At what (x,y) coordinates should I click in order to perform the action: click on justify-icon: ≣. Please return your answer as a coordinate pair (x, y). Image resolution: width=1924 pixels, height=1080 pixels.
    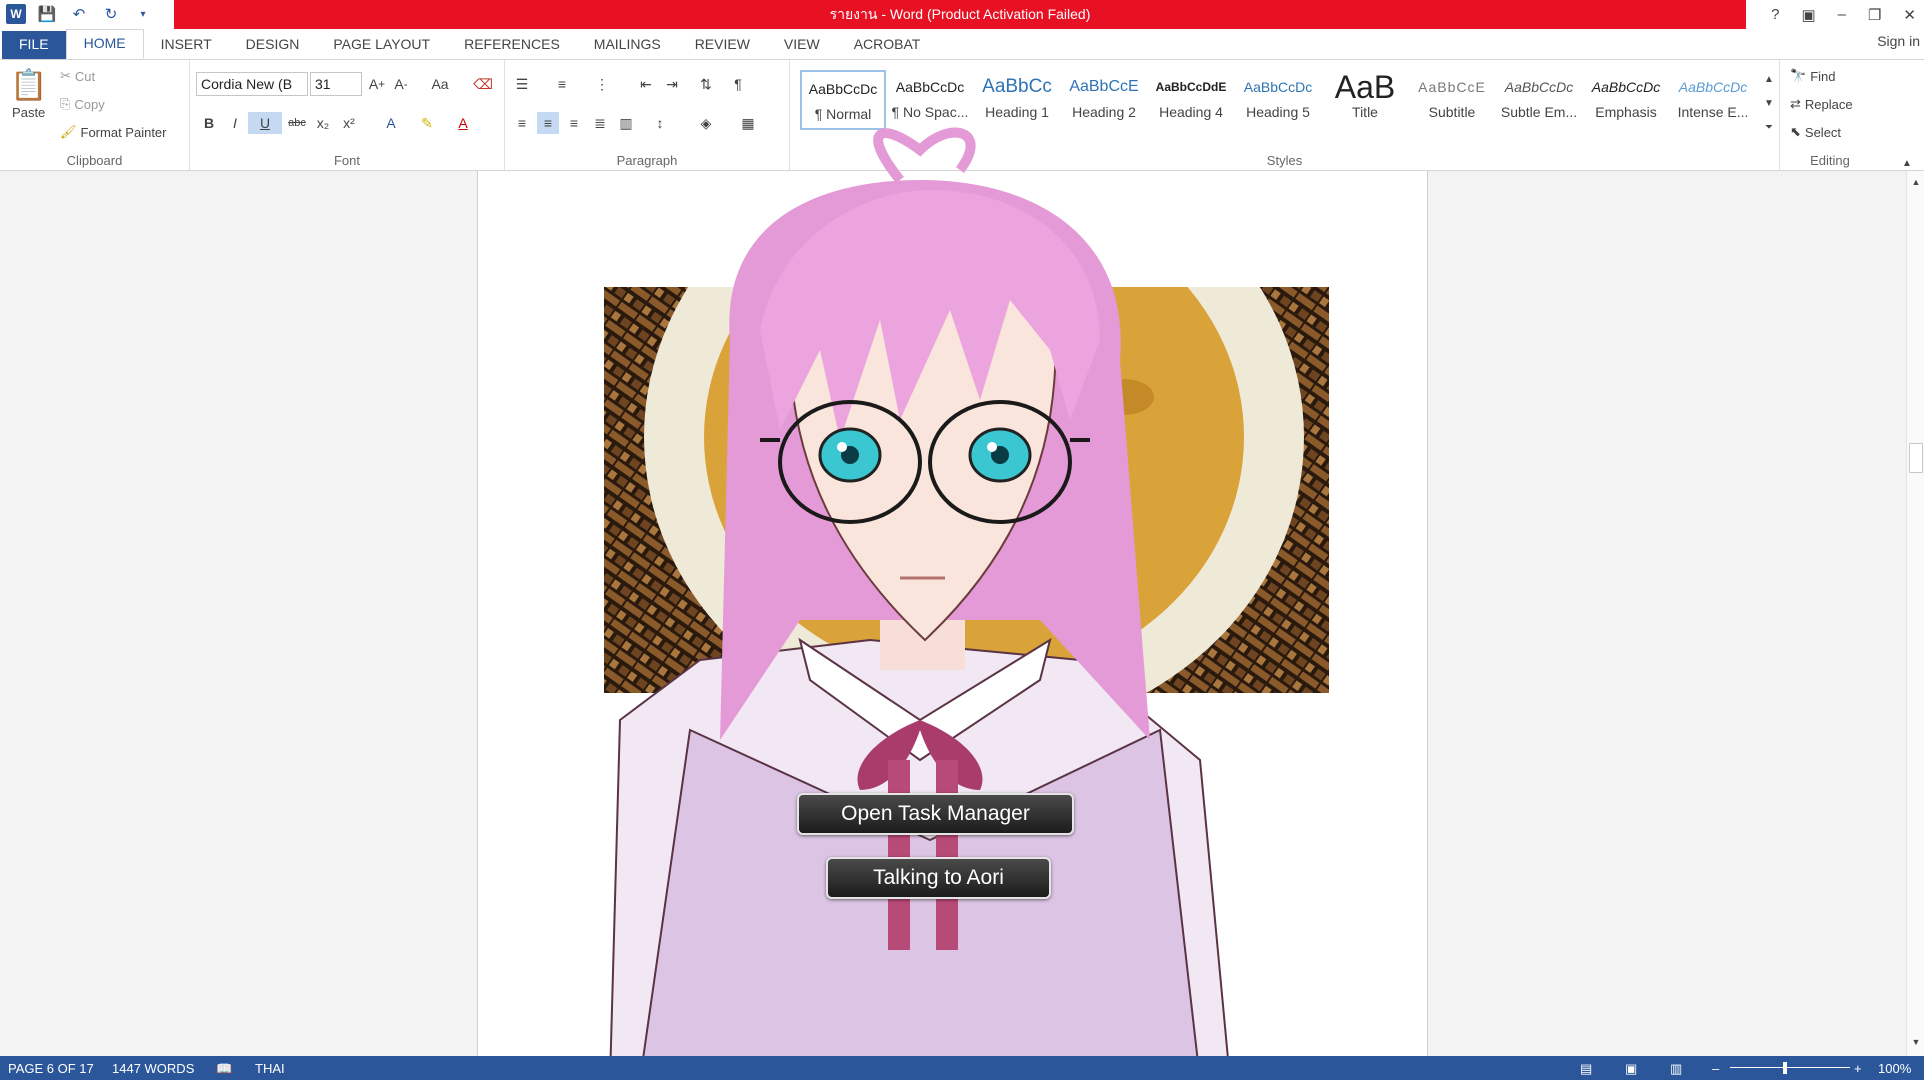
    Looking at the image, I should click on (600, 123).